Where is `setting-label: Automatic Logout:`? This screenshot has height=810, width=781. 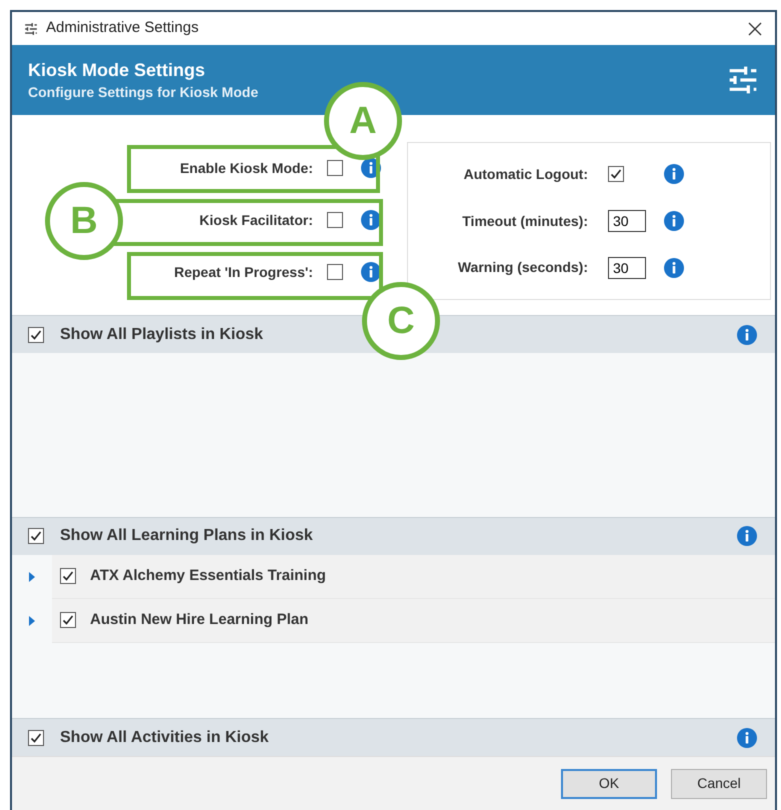
setting-label: Automatic Logout: is located at coordinates (525, 174).